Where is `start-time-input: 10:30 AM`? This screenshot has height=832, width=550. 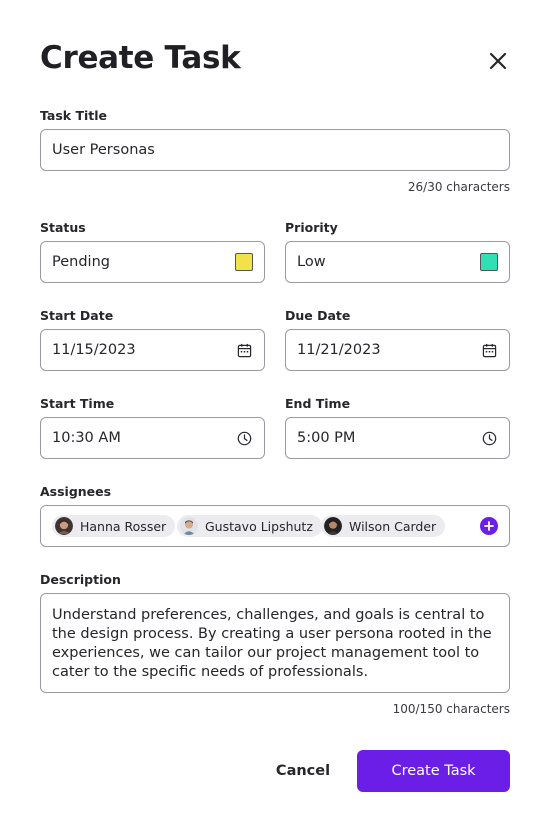 start-time-input: 10:30 AM is located at coordinates (152, 438).